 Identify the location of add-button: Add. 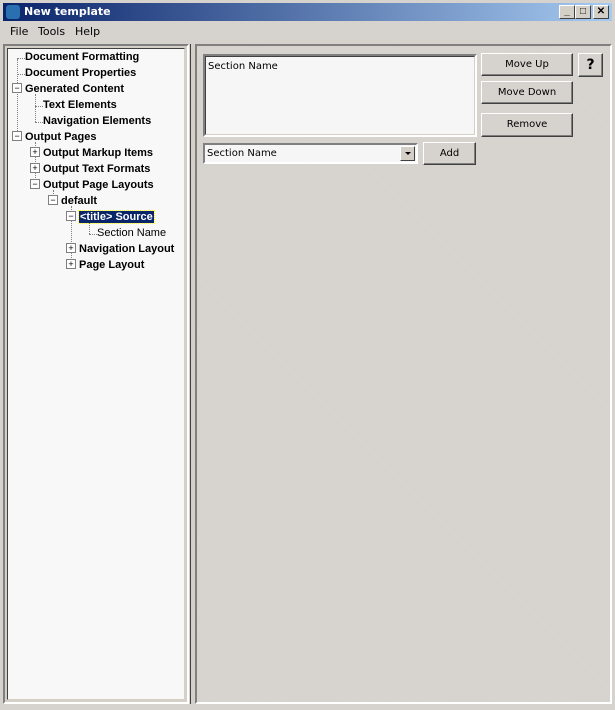
(449, 153).